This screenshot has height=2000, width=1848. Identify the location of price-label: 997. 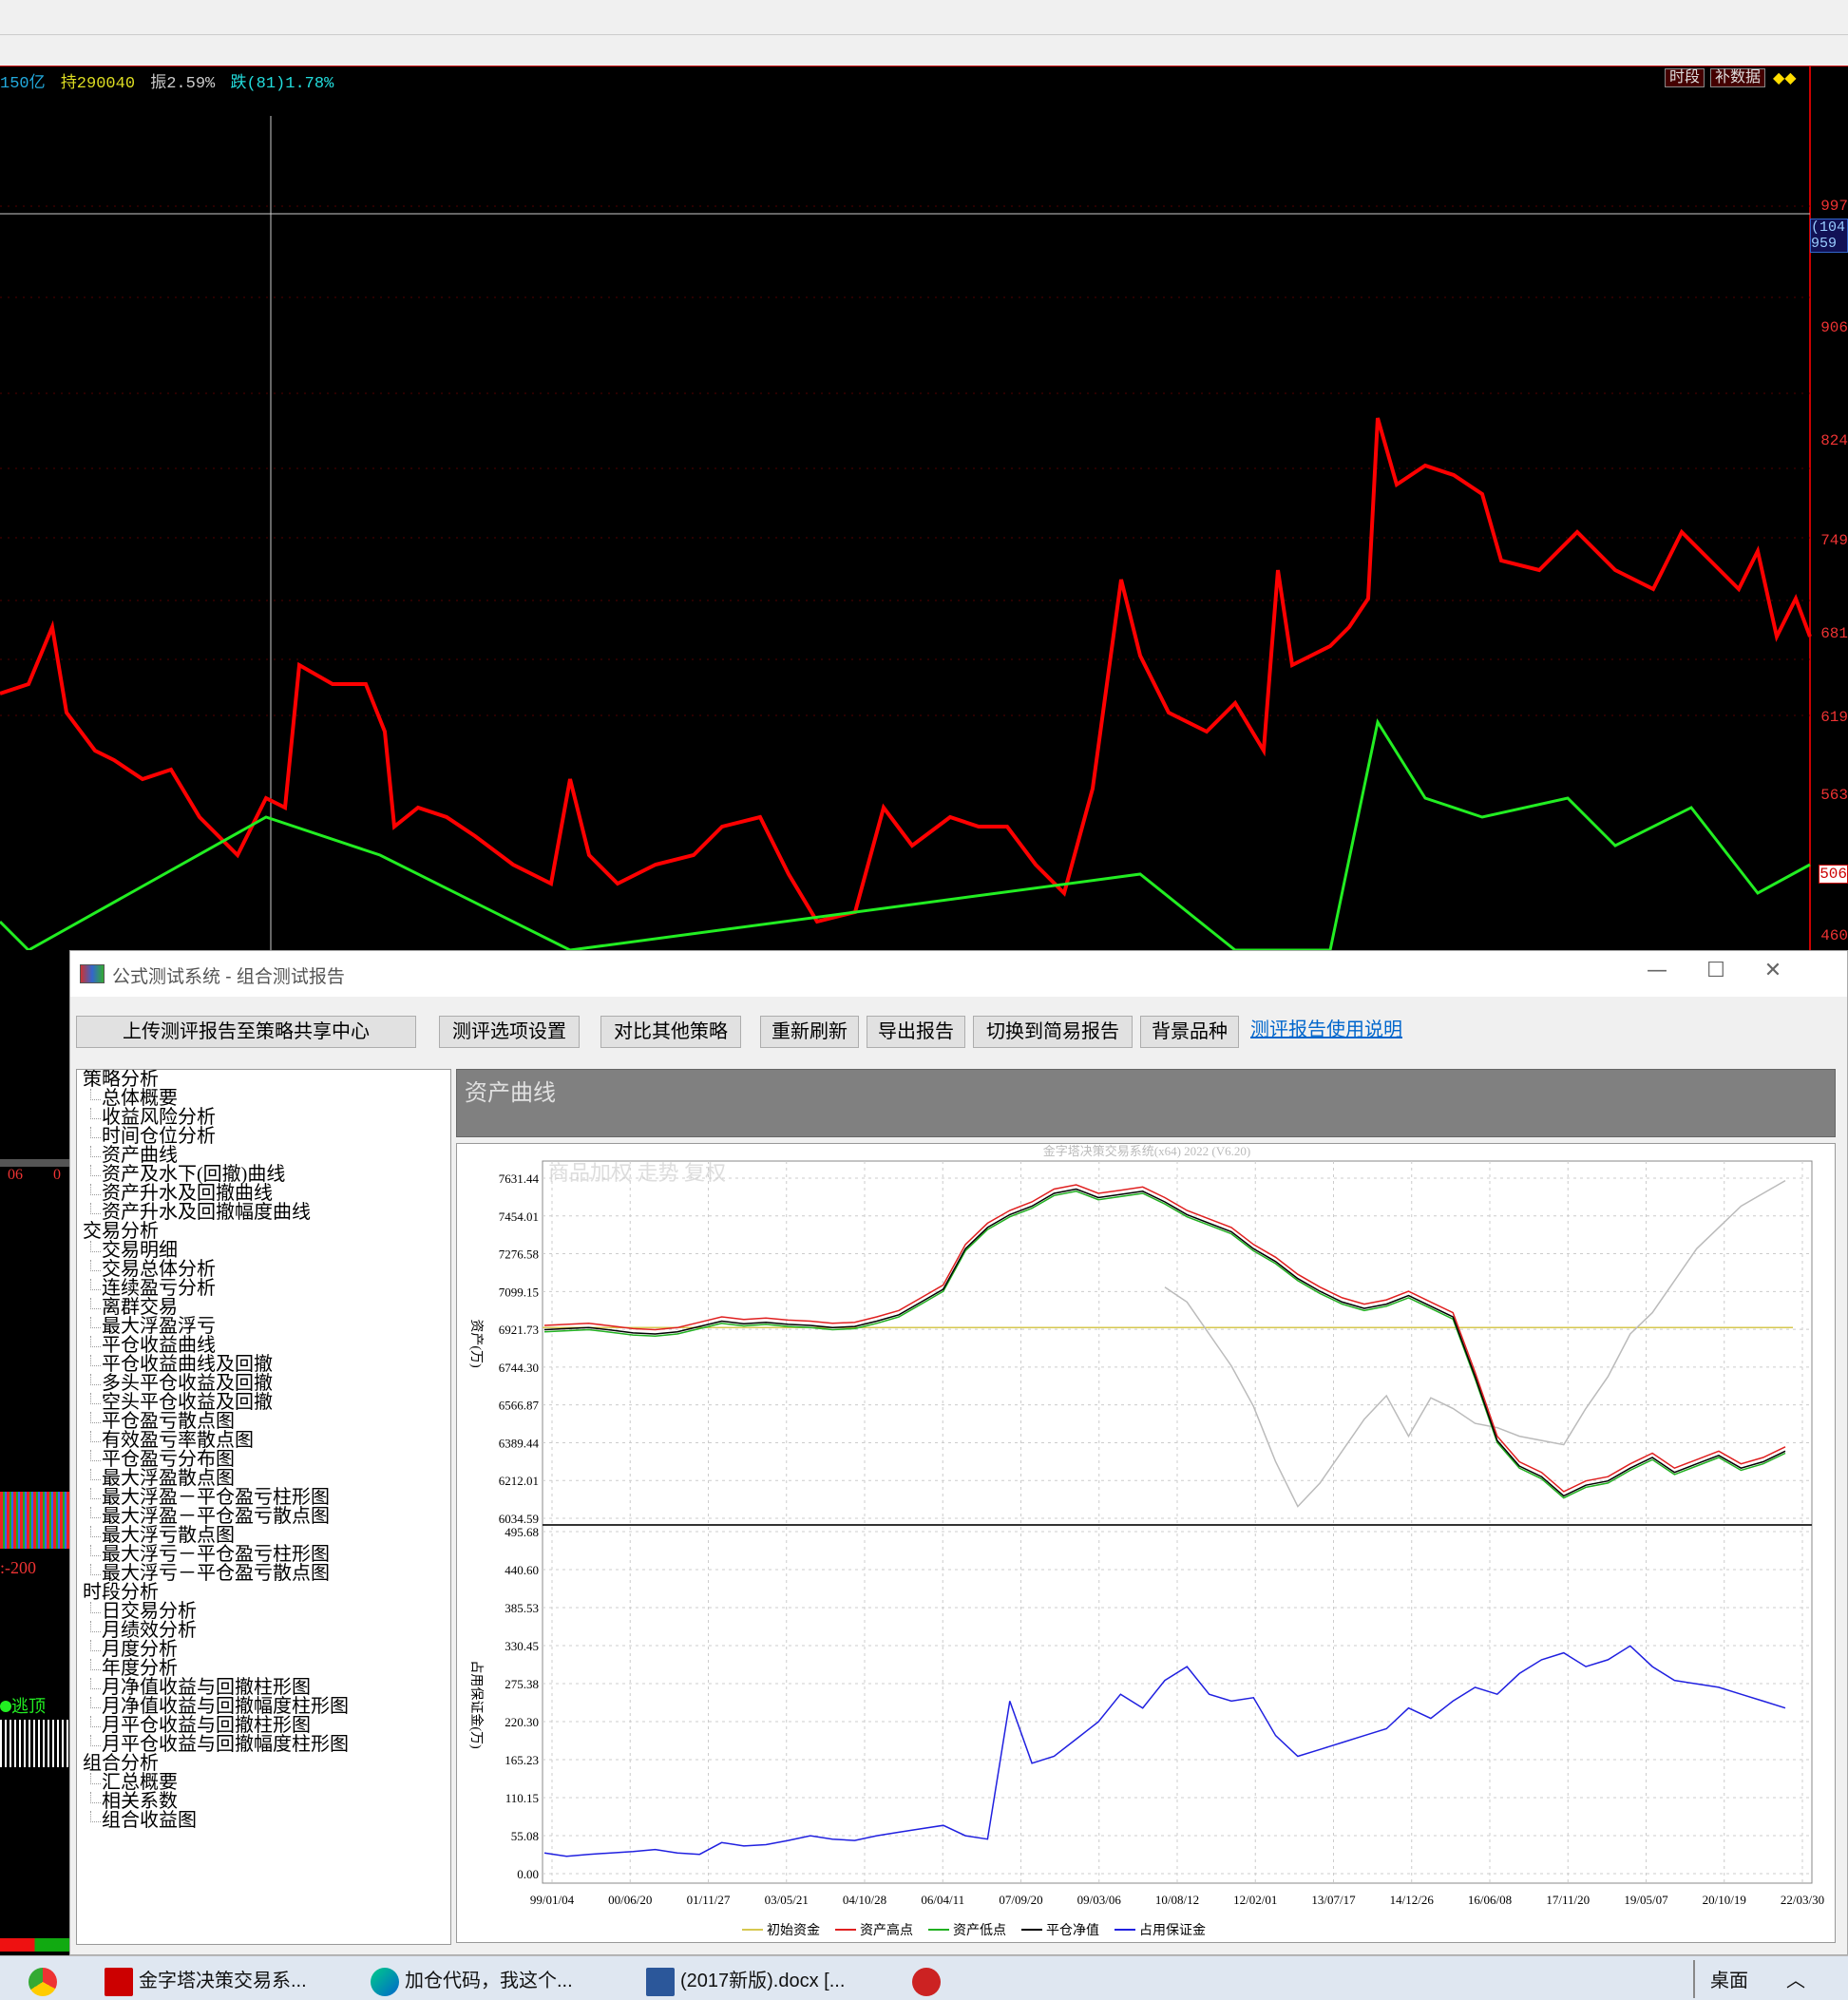
(1834, 206).